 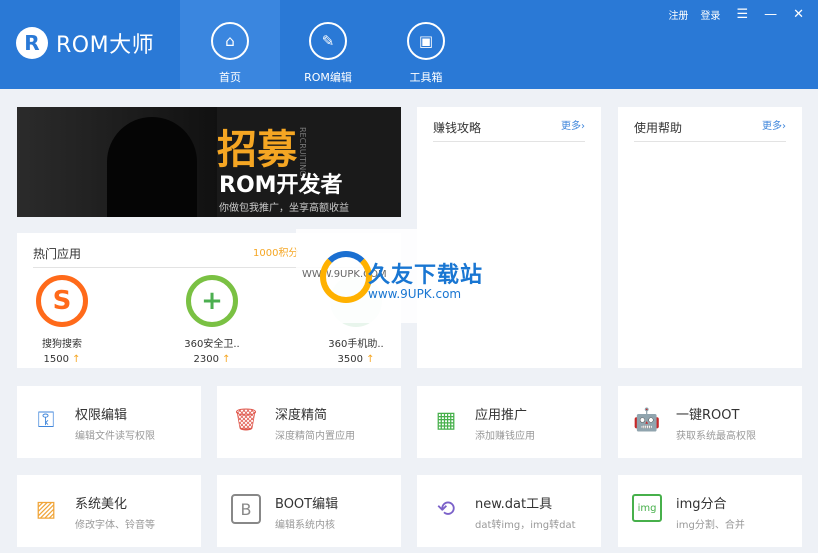 What do you see at coordinates (678, 14) in the screenshot?
I see `register-link: 注册` at bounding box center [678, 14].